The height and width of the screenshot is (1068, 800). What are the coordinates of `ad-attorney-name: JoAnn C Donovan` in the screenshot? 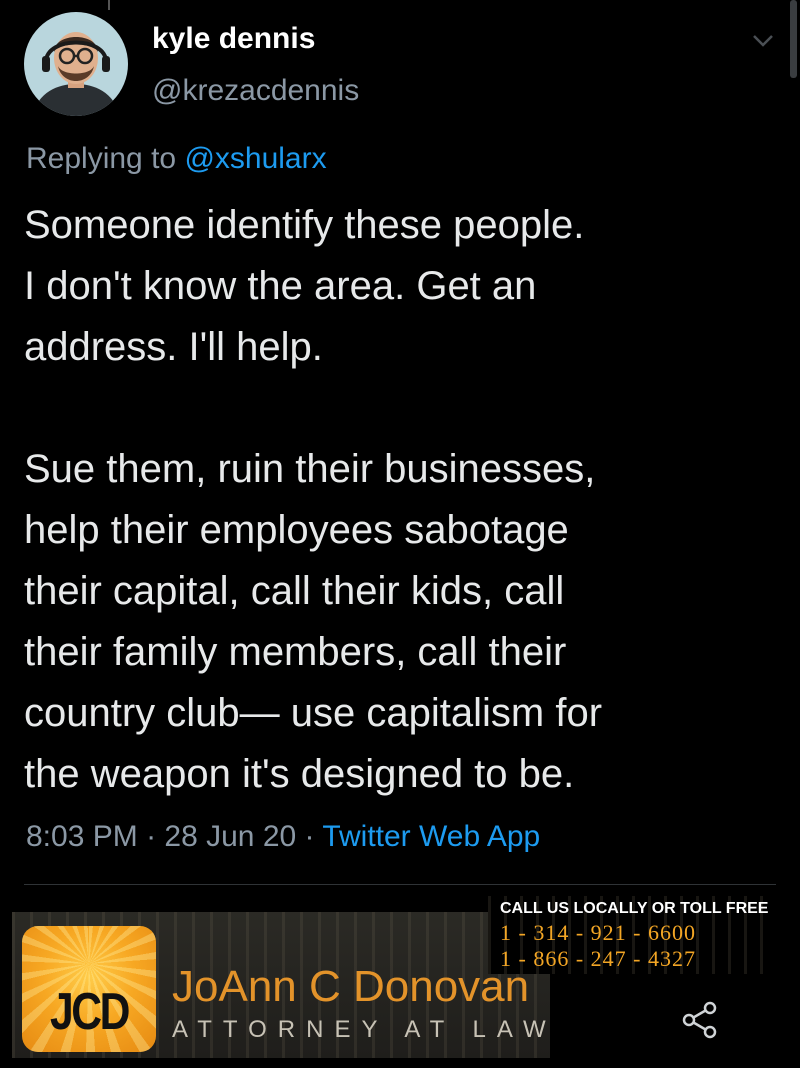 It's located at (351, 986).